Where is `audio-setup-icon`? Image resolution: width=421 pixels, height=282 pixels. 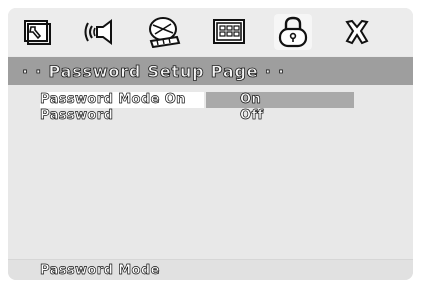
audio-setup-icon is located at coordinates (98, 32).